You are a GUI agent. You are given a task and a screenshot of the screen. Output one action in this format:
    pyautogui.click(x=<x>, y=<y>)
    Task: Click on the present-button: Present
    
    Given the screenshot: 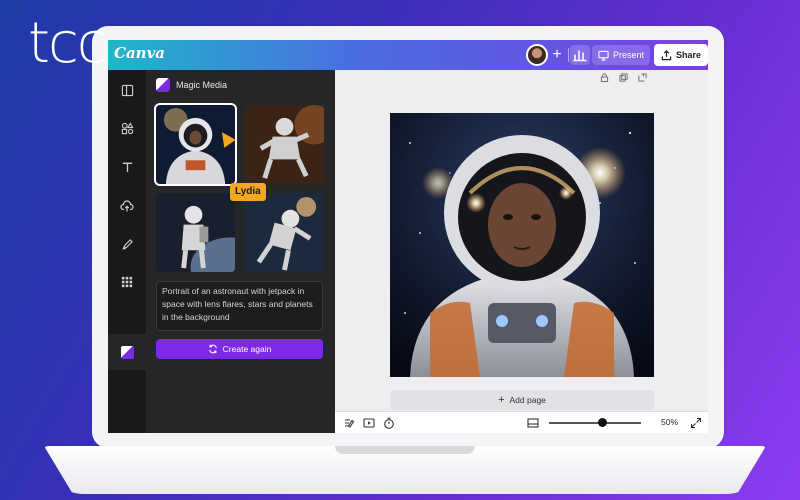 What is the action you would take?
    pyautogui.click(x=621, y=55)
    